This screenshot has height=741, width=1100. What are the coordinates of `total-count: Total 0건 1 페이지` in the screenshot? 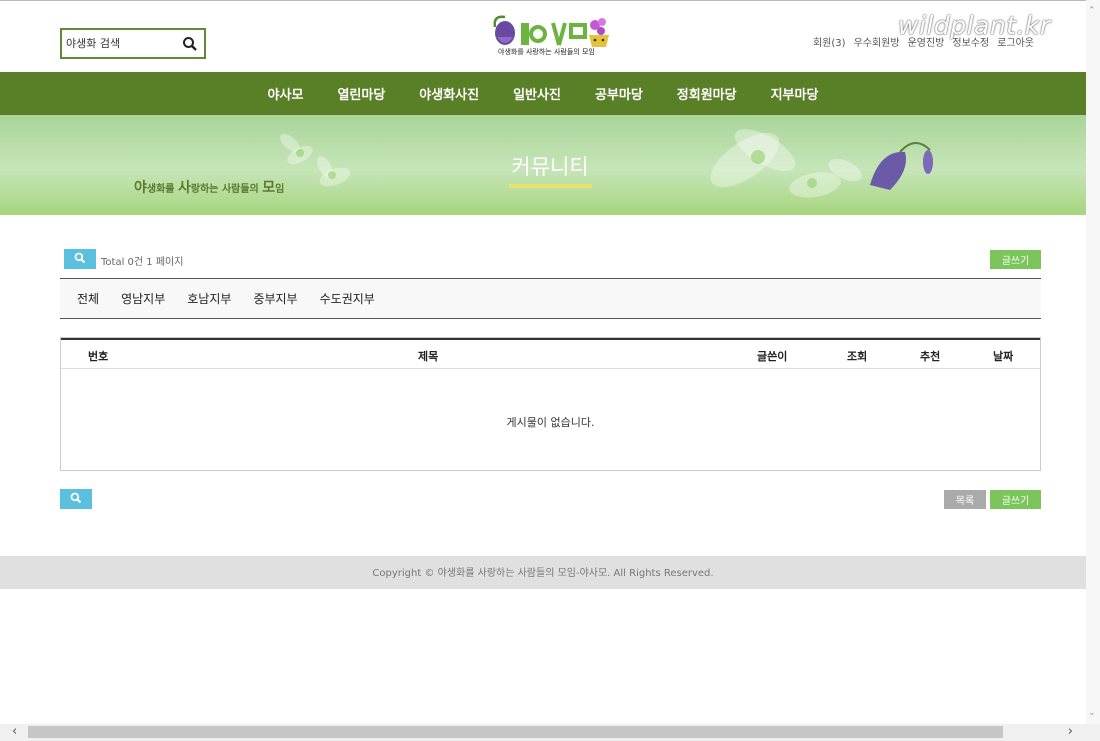 It's located at (142, 262).